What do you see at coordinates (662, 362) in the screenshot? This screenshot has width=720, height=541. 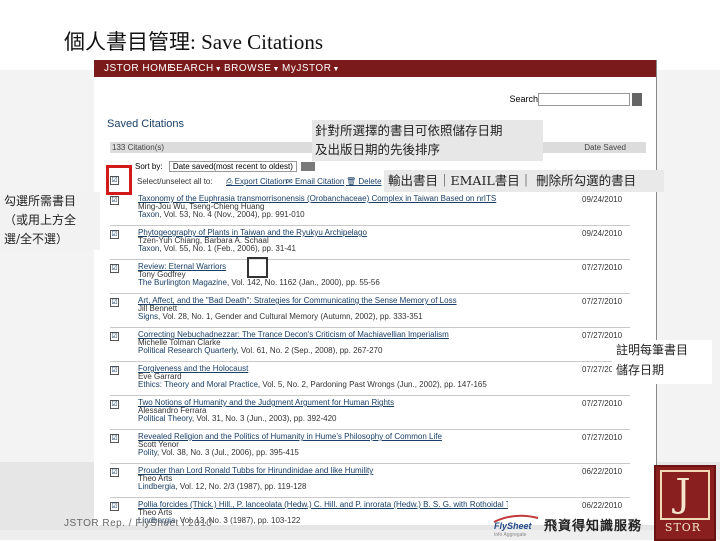 I see `callout-date: 註明每筆書目 儲存日期` at bounding box center [662, 362].